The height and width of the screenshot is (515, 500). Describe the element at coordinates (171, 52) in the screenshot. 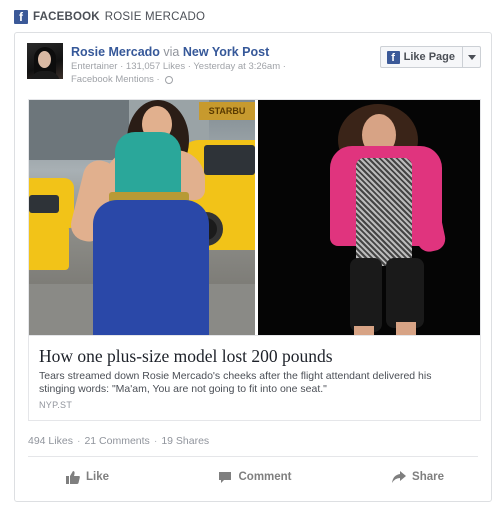

I see `via-text: via` at that location.